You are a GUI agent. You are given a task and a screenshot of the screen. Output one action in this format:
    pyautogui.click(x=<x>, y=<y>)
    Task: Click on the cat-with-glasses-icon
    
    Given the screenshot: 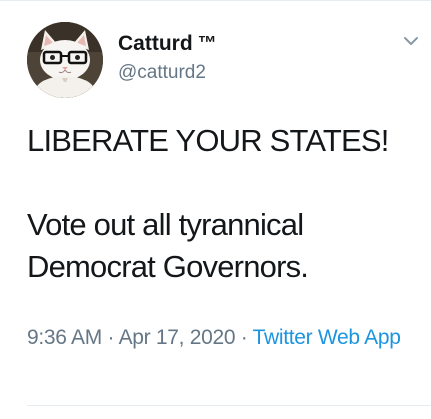 What is the action you would take?
    pyautogui.click(x=65, y=60)
    